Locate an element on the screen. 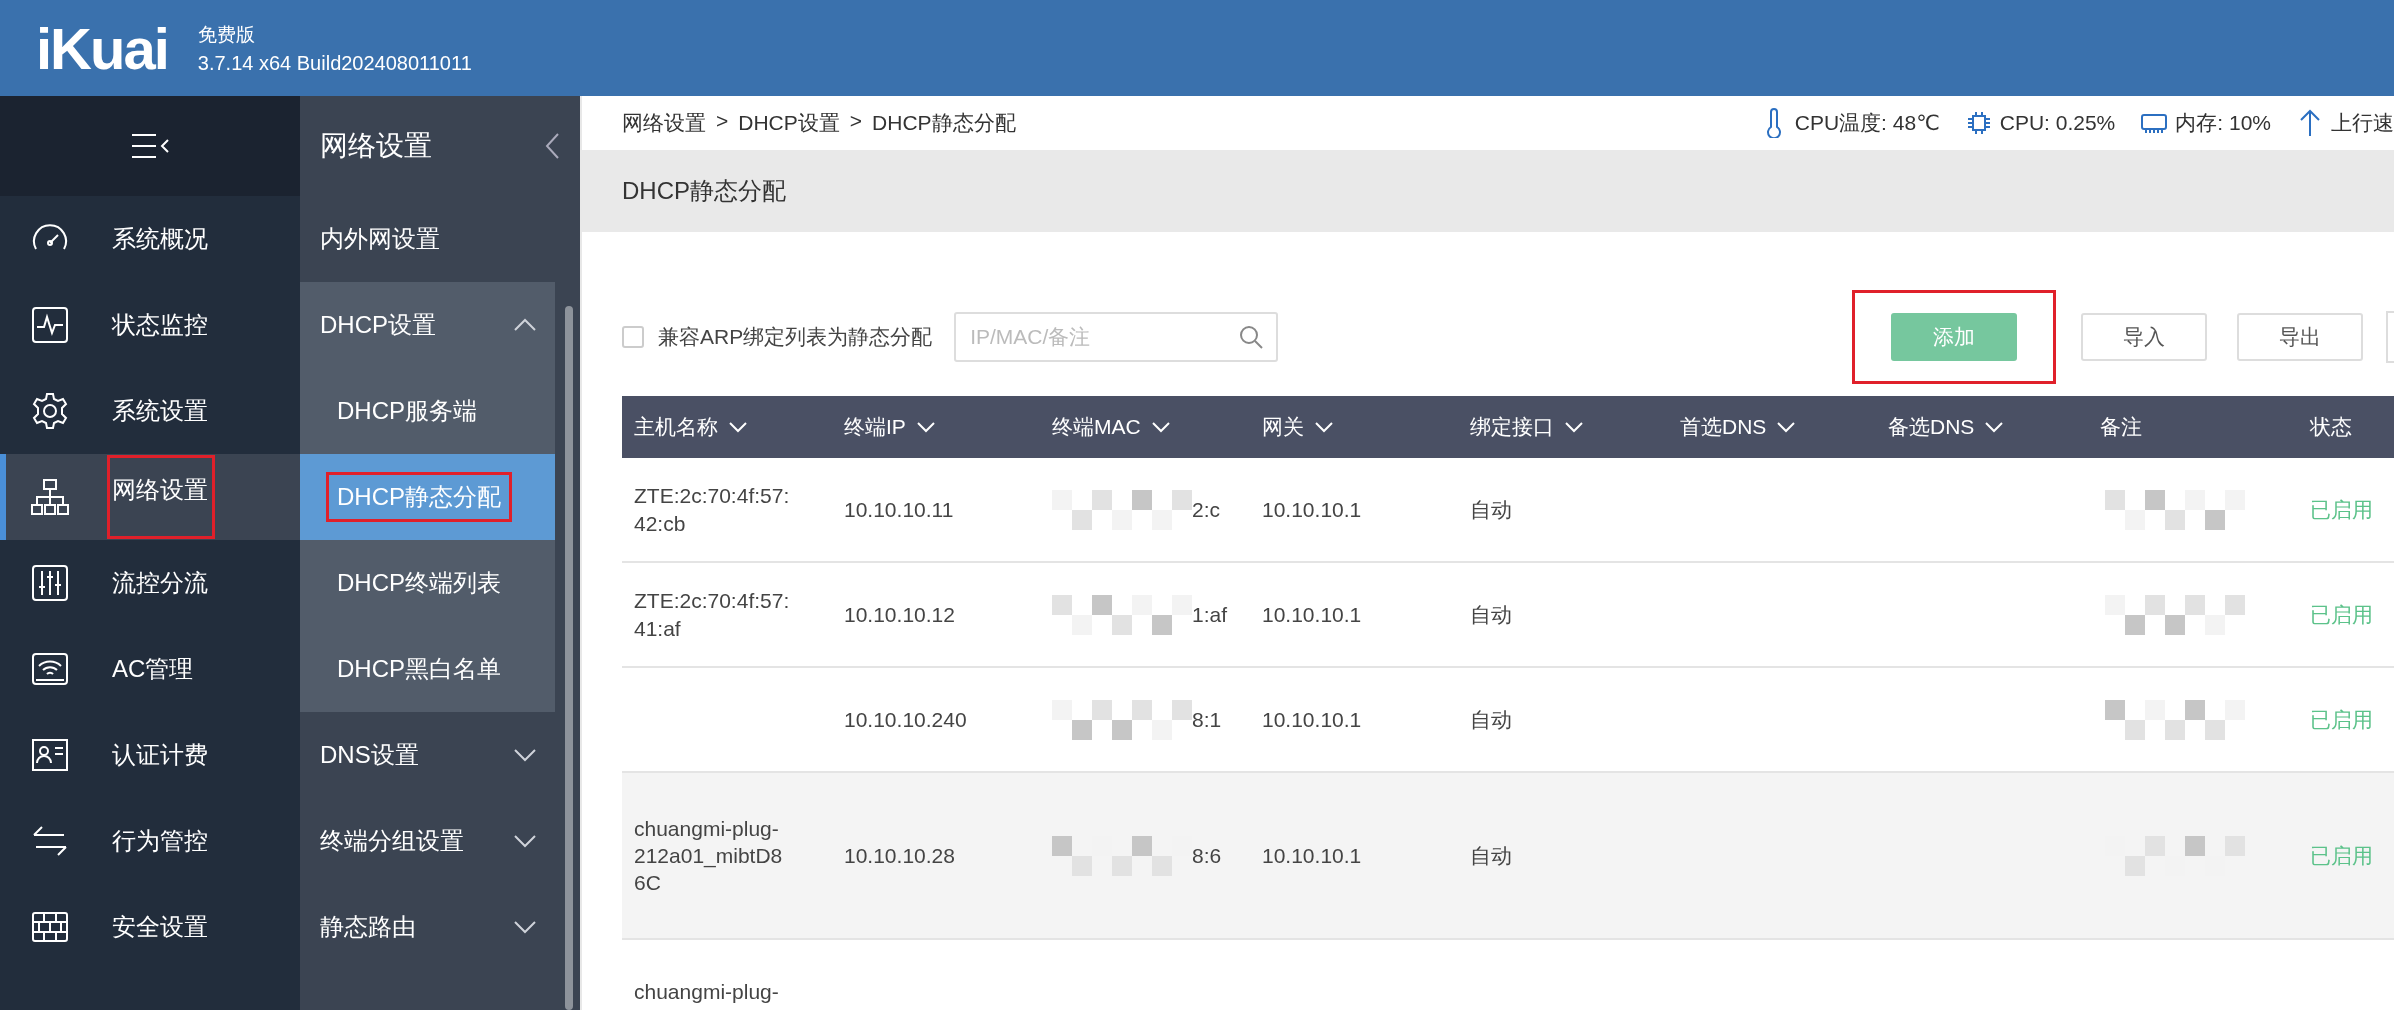 The width and height of the screenshot is (2394, 1010). table-cell: 10.10.10.28 is located at coordinates (899, 855).